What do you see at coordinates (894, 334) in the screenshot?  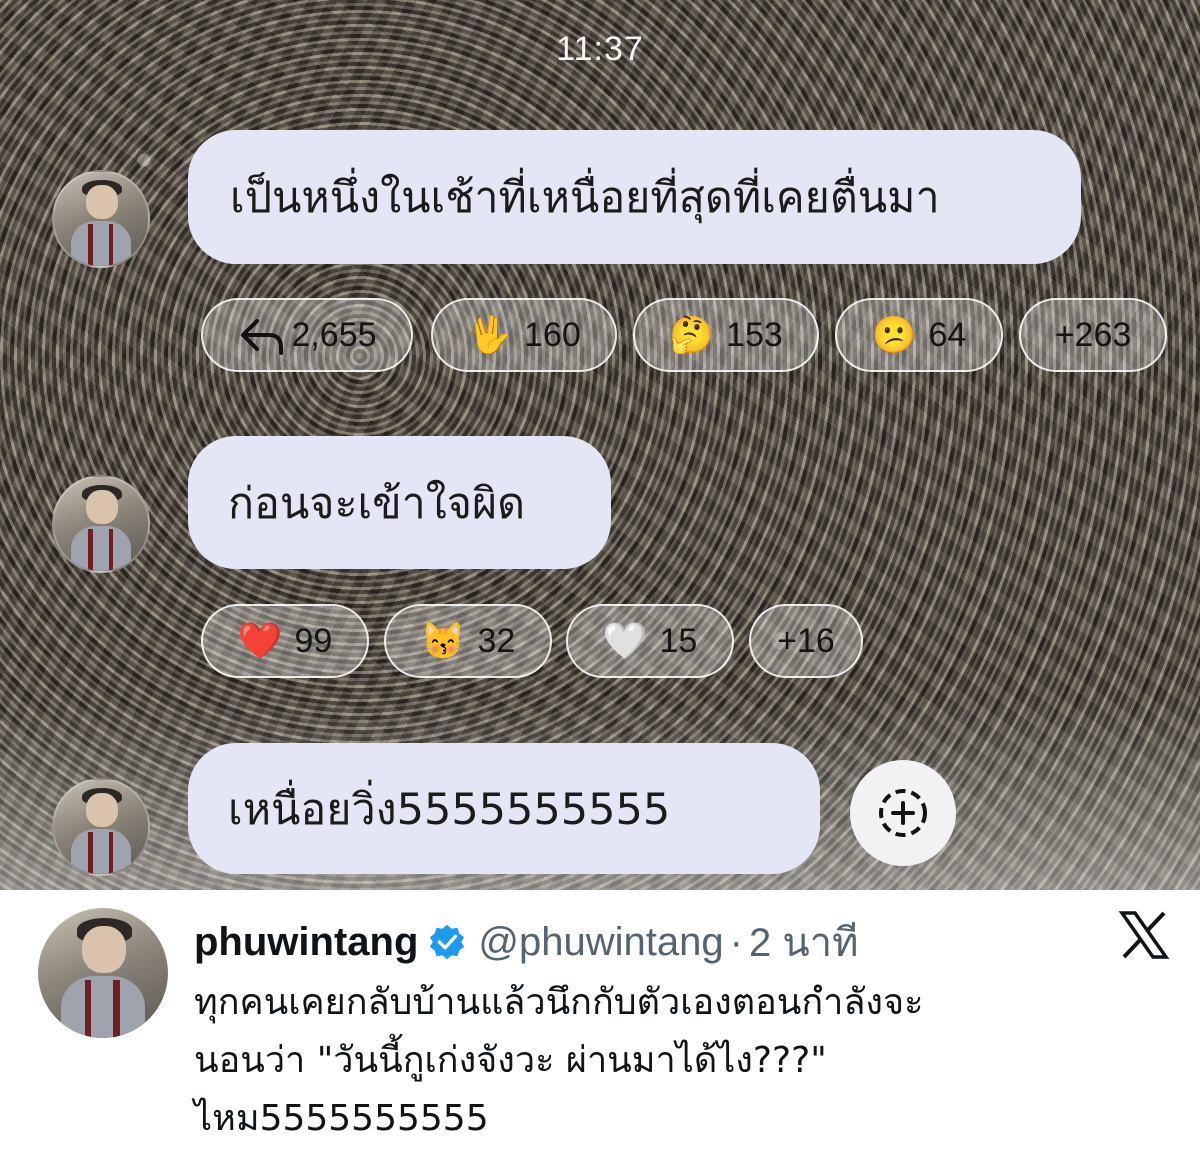 I see `confused-face-icon: 😕` at bounding box center [894, 334].